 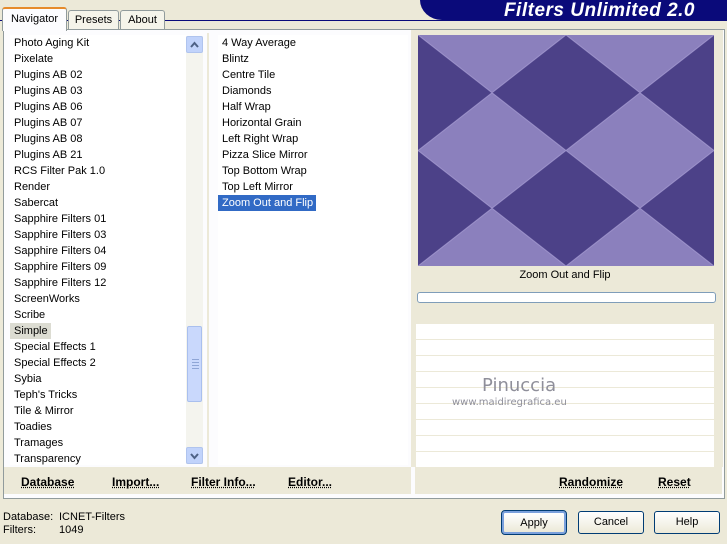 I want to click on reset-link: Reset, so click(x=674, y=482).